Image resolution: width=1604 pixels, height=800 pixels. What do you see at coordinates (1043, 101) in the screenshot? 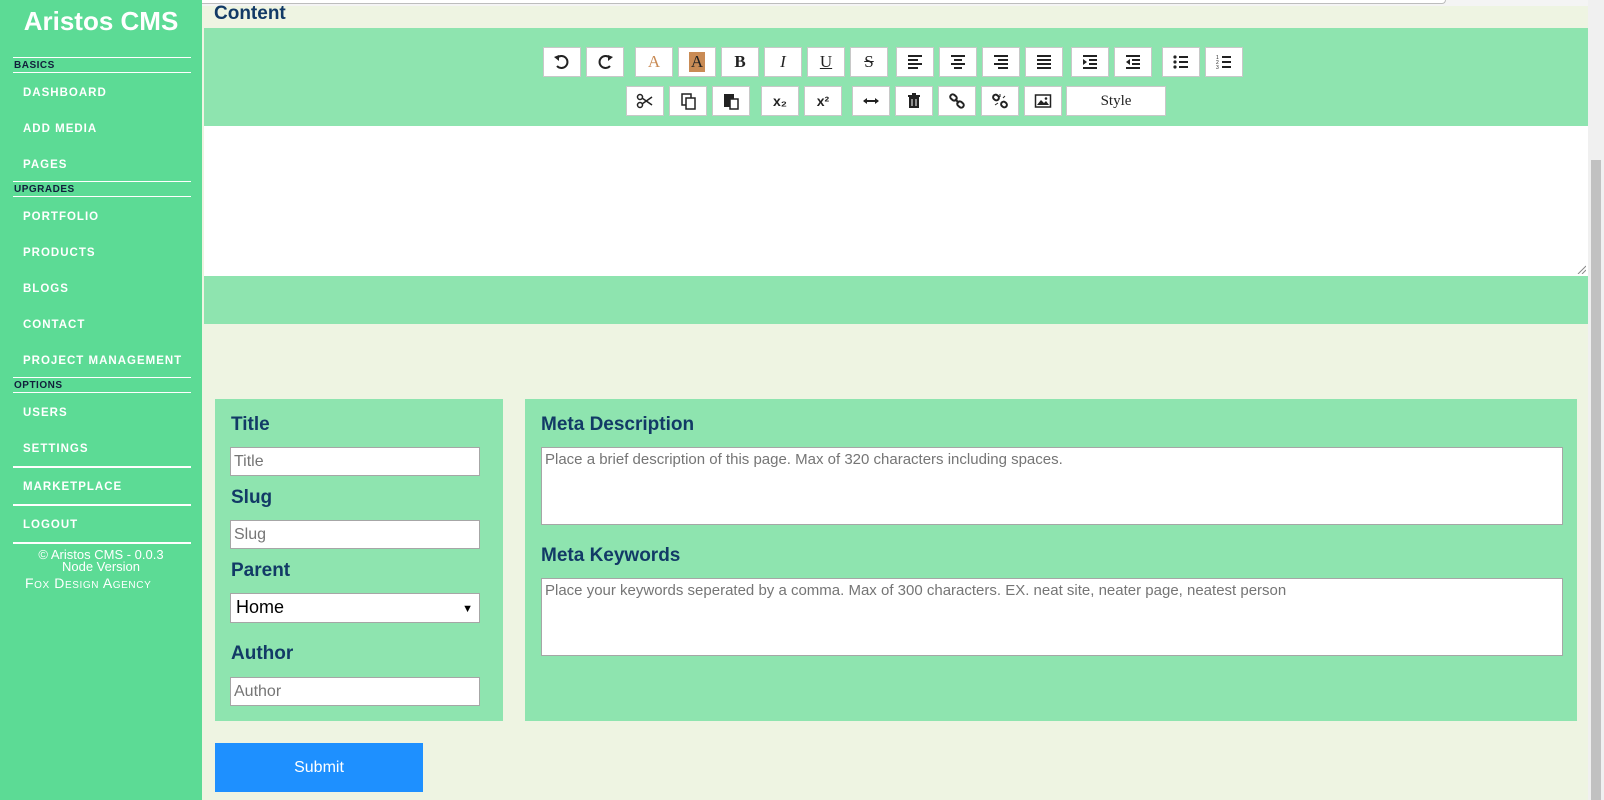
I see `image-icon` at bounding box center [1043, 101].